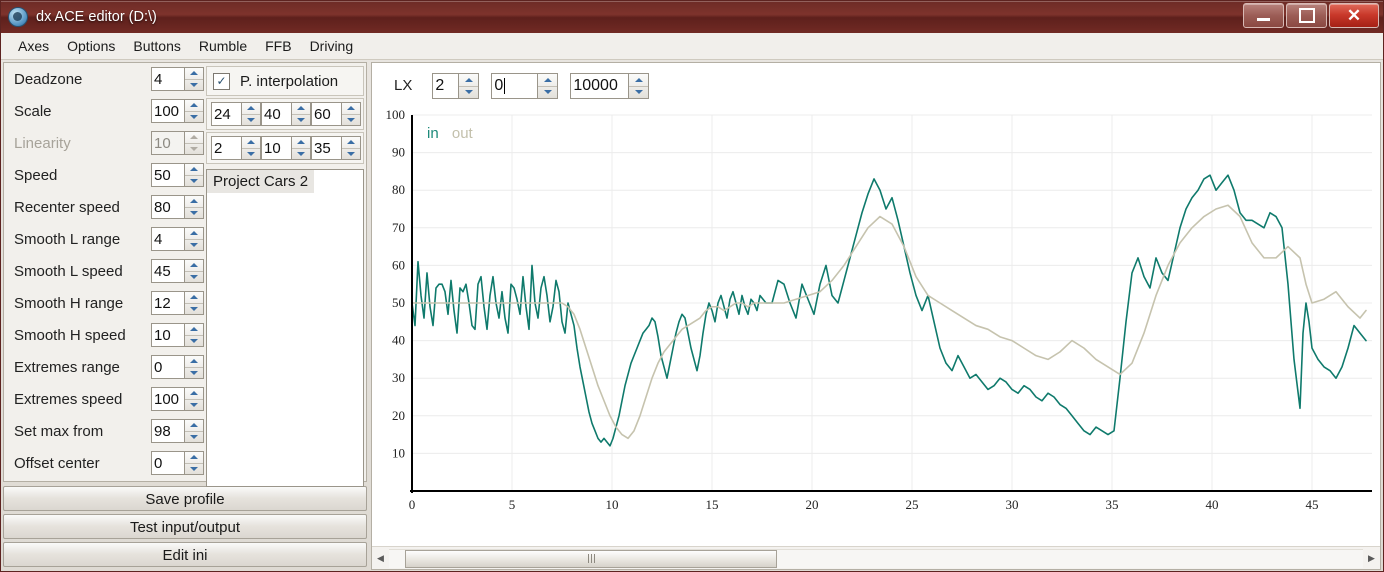 The height and width of the screenshot is (572, 1384). Describe the element at coordinates (156, 46) in the screenshot. I see `menu-item-buttons: Buttons` at that location.